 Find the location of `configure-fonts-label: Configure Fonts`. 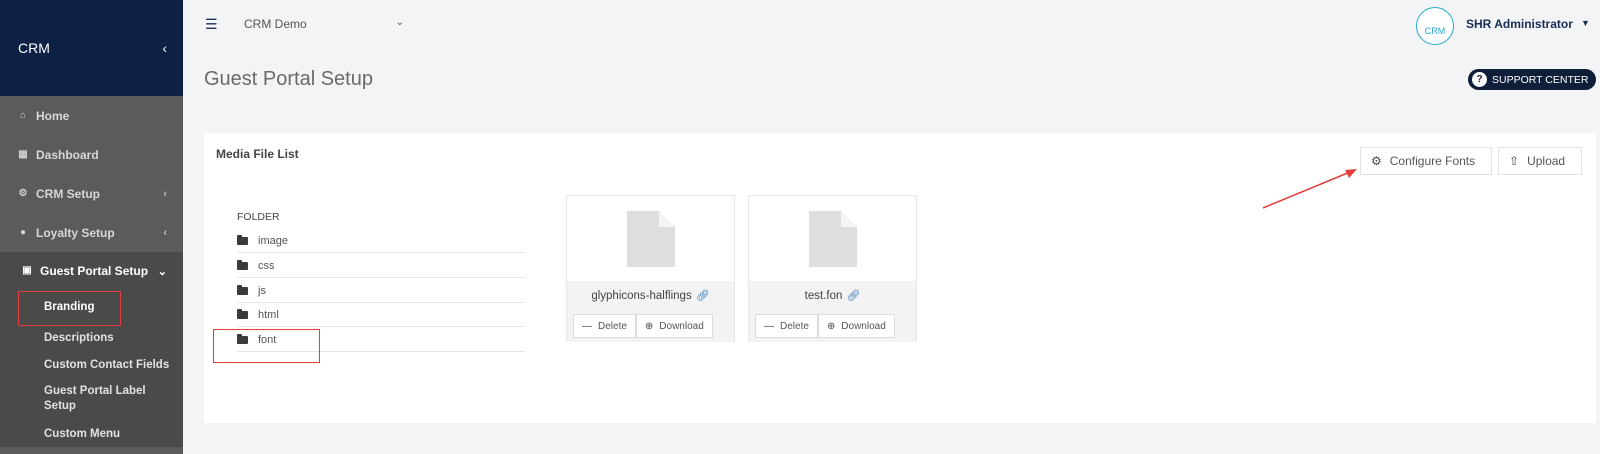

configure-fonts-label: Configure Fonts is located at coordinates (1432, 161).